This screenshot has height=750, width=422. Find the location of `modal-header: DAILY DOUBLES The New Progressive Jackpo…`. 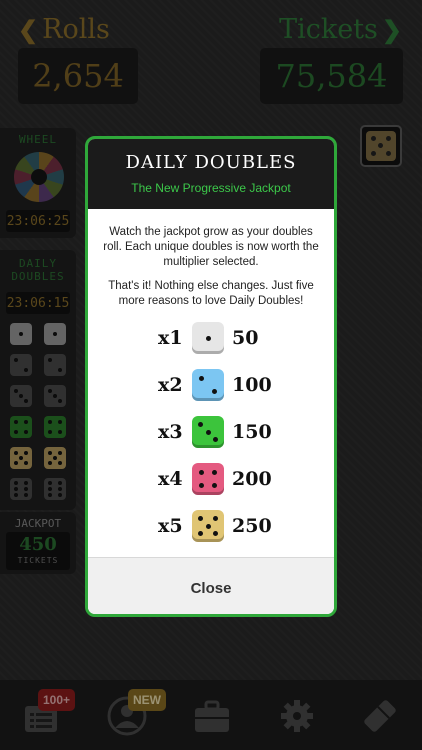

modal-header: DAILY DOUBLES The New Progressive Jackpo… is located at coordinates (211, 174).